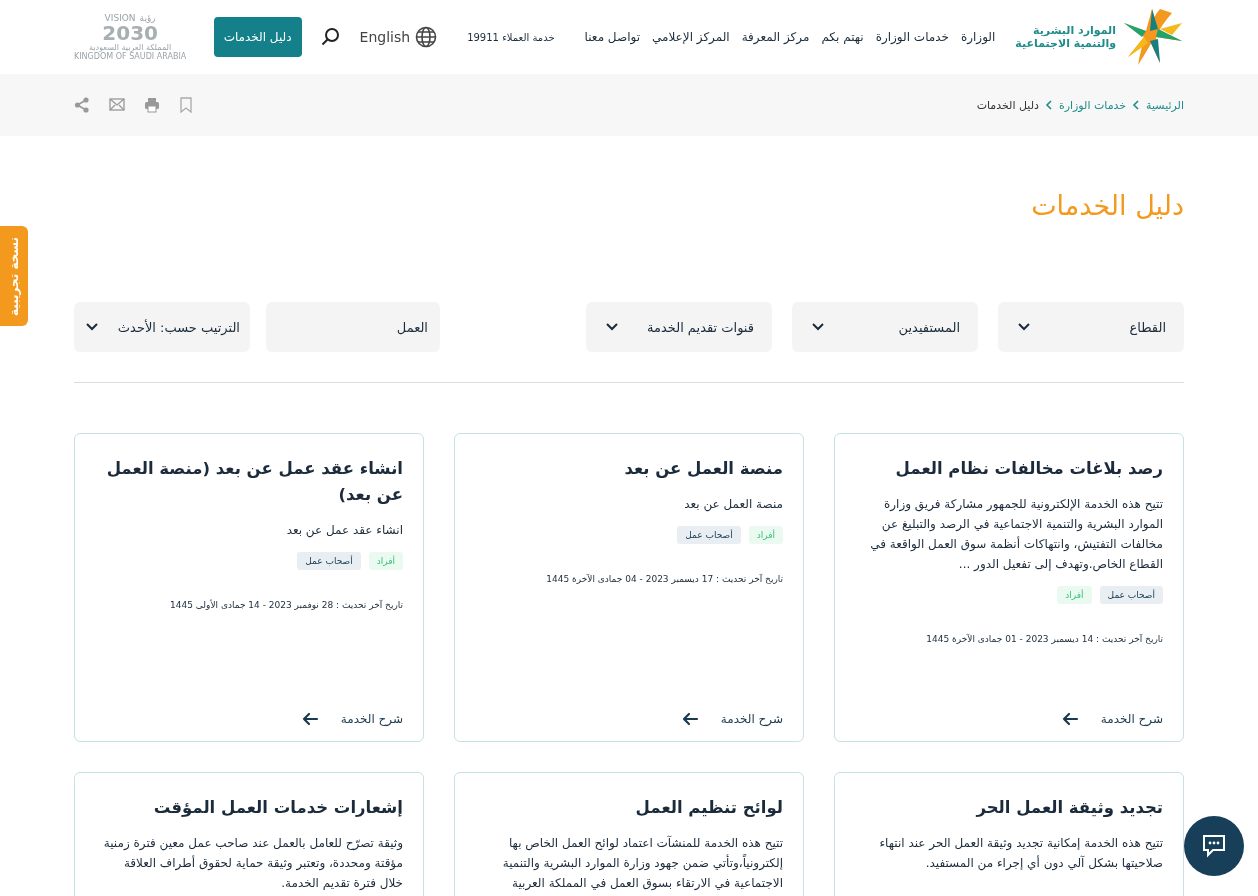 This screenshot has width=1258, height=896. Describe the element at coordinates (426, 37) in the screenshot. I see `globe-icon` at that location.